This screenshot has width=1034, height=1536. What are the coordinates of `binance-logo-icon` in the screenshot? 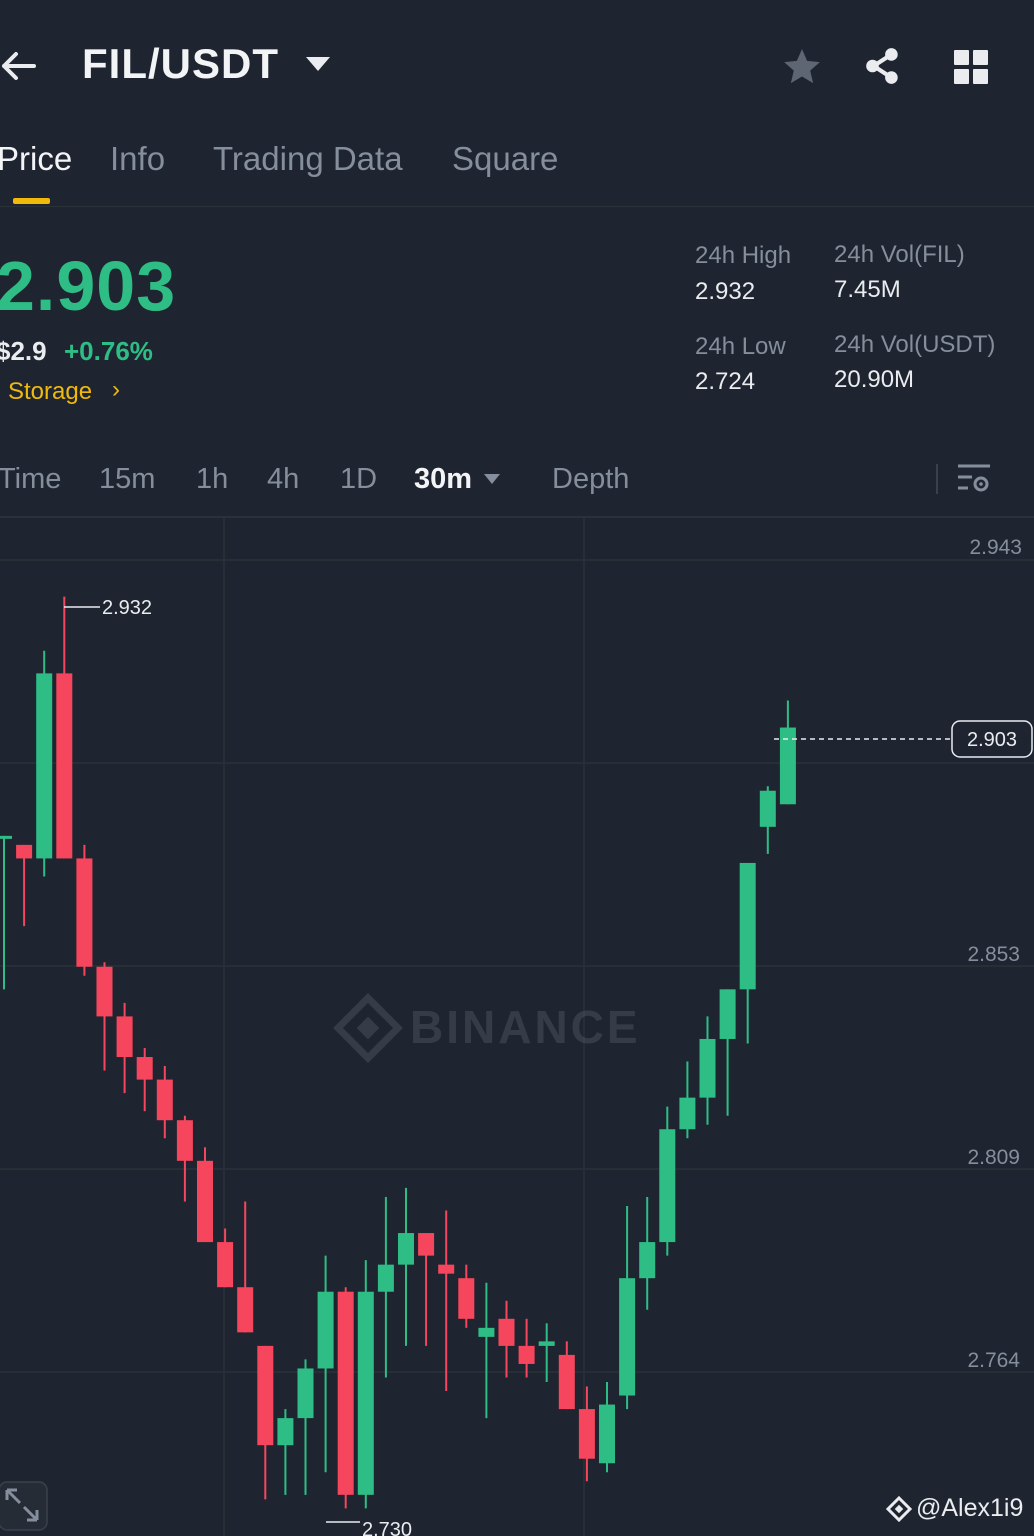 It's located at (899, 1508).